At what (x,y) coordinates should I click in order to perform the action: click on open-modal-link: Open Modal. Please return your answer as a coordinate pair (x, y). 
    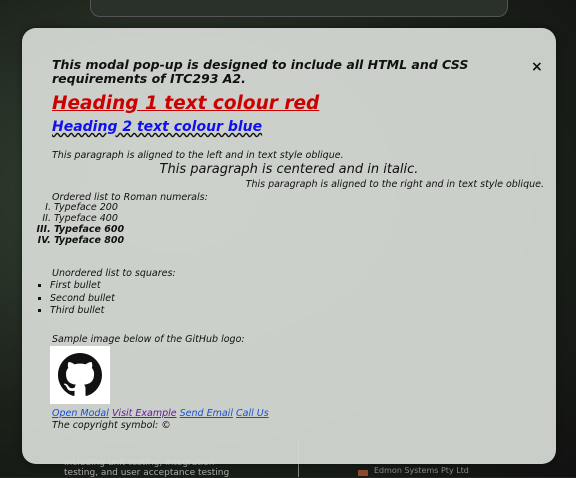
    Looking at the image, I should click on (80, 413).